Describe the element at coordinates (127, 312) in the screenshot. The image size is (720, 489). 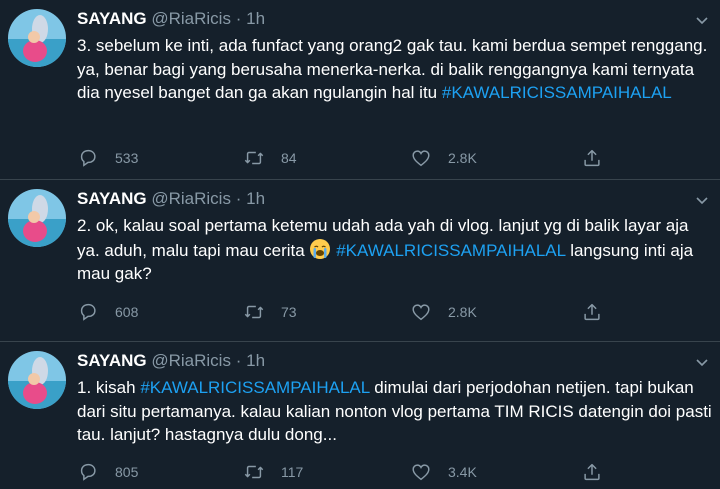
I see `reply-count: 608` at that location.